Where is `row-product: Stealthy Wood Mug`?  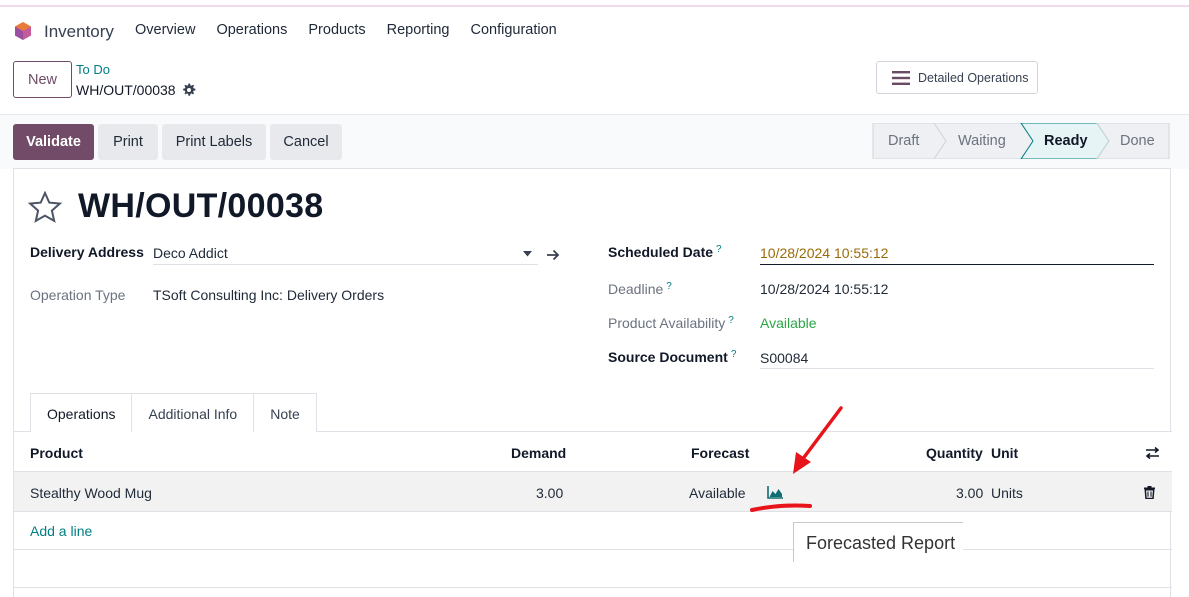 row-product: Stealthy Wood Mug is located at coordinates (91, 493).